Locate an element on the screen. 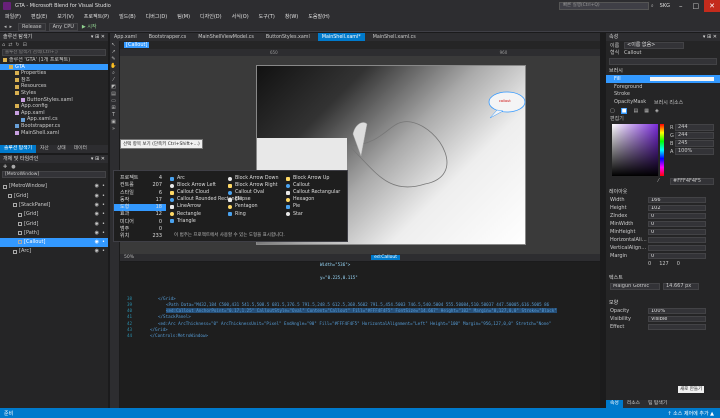 This screenshot has width=720, height=418. asset-shape: Callout Rounded Rectangle is located at coordinates (206, 199).